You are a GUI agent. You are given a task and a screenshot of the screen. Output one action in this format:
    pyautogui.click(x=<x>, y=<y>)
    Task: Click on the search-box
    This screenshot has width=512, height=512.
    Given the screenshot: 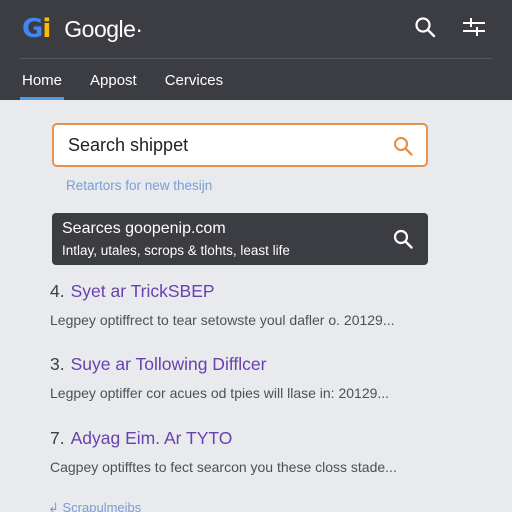 What is the action you would take?
    pyautogui.click(x=240, y=145)
    